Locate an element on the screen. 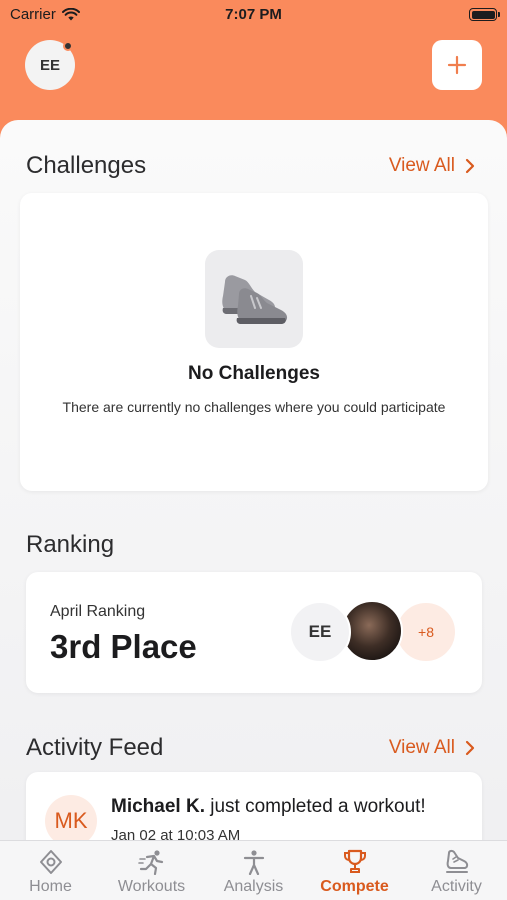 The image size is (507, 900). tab-home: Home is located at coordinates (50, 870).